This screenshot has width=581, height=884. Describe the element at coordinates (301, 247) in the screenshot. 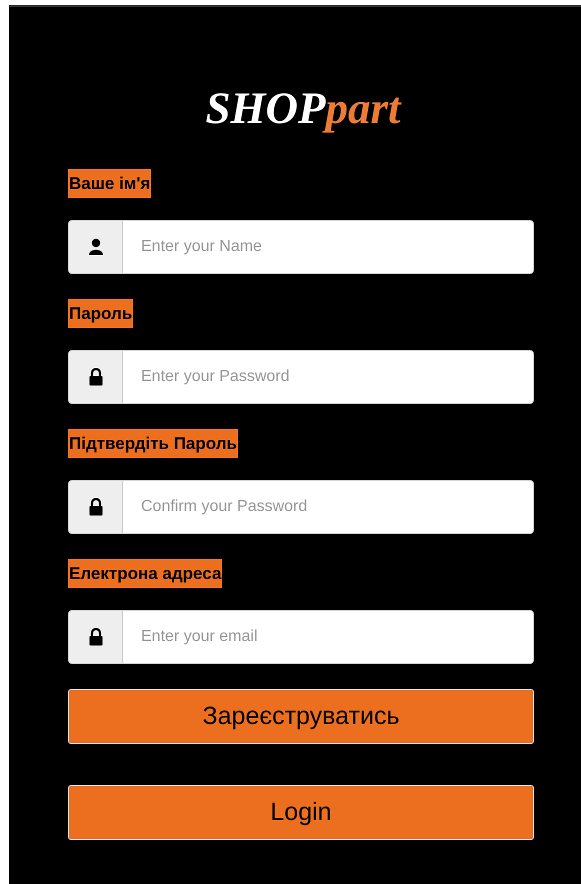

I see `input-field: Enter your Name` at that location.